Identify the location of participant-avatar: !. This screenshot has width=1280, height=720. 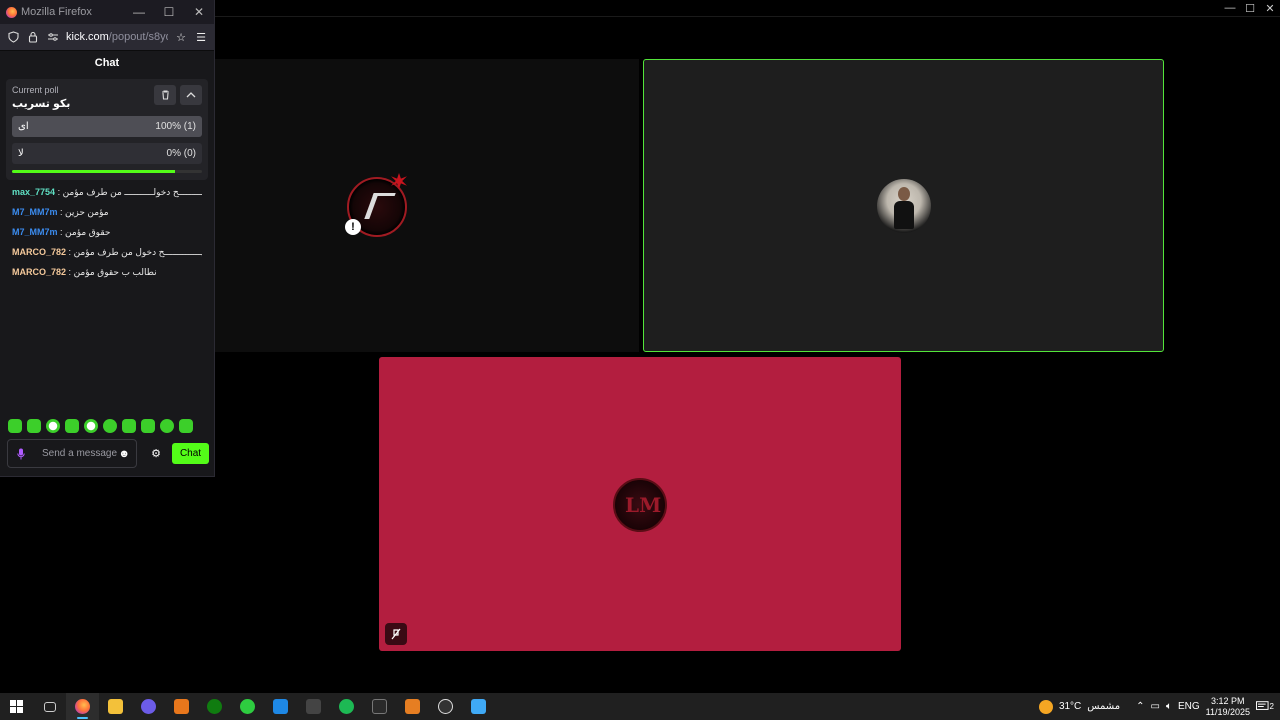
(376, 205).